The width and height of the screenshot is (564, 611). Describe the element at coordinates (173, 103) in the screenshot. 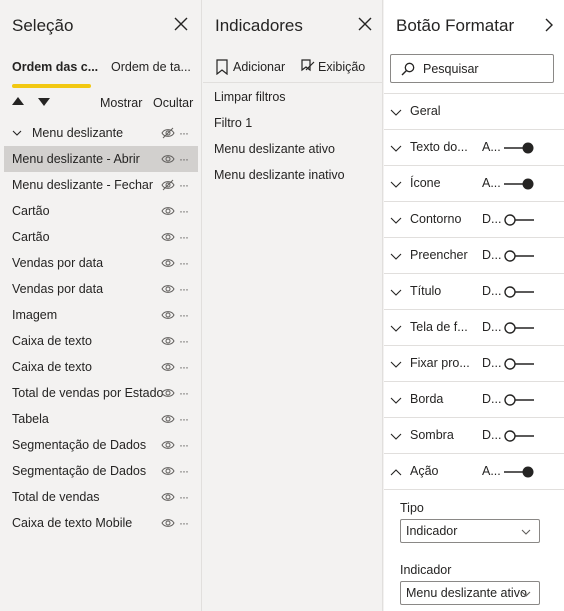

I see `hide-button: Ocultar` at that location.